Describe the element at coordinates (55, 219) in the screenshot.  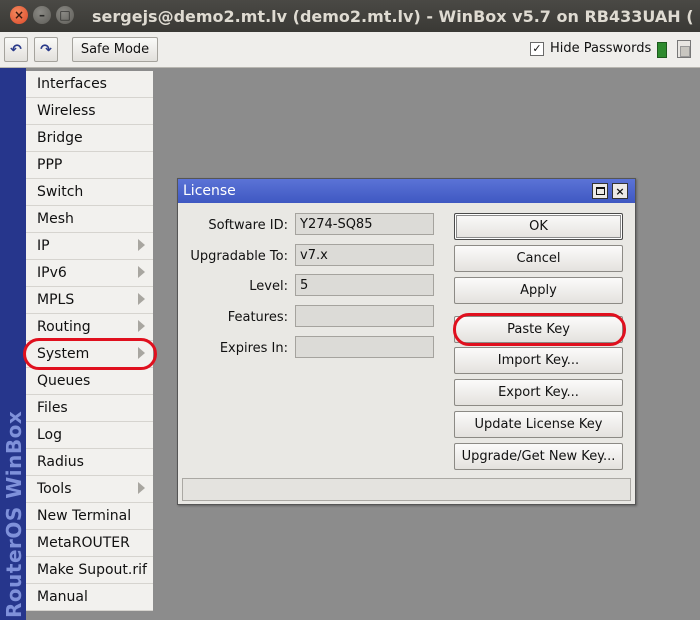
I see `sidebar-item-label: Mesh` at that location.